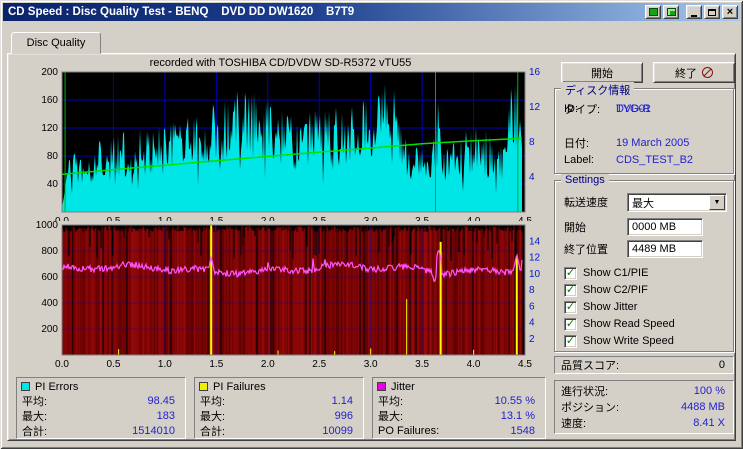 This screenshot has width=743, height=449. Describe the element at coordinates (535, 274) in the screenshot. I see `svg-text: 10` at that location.